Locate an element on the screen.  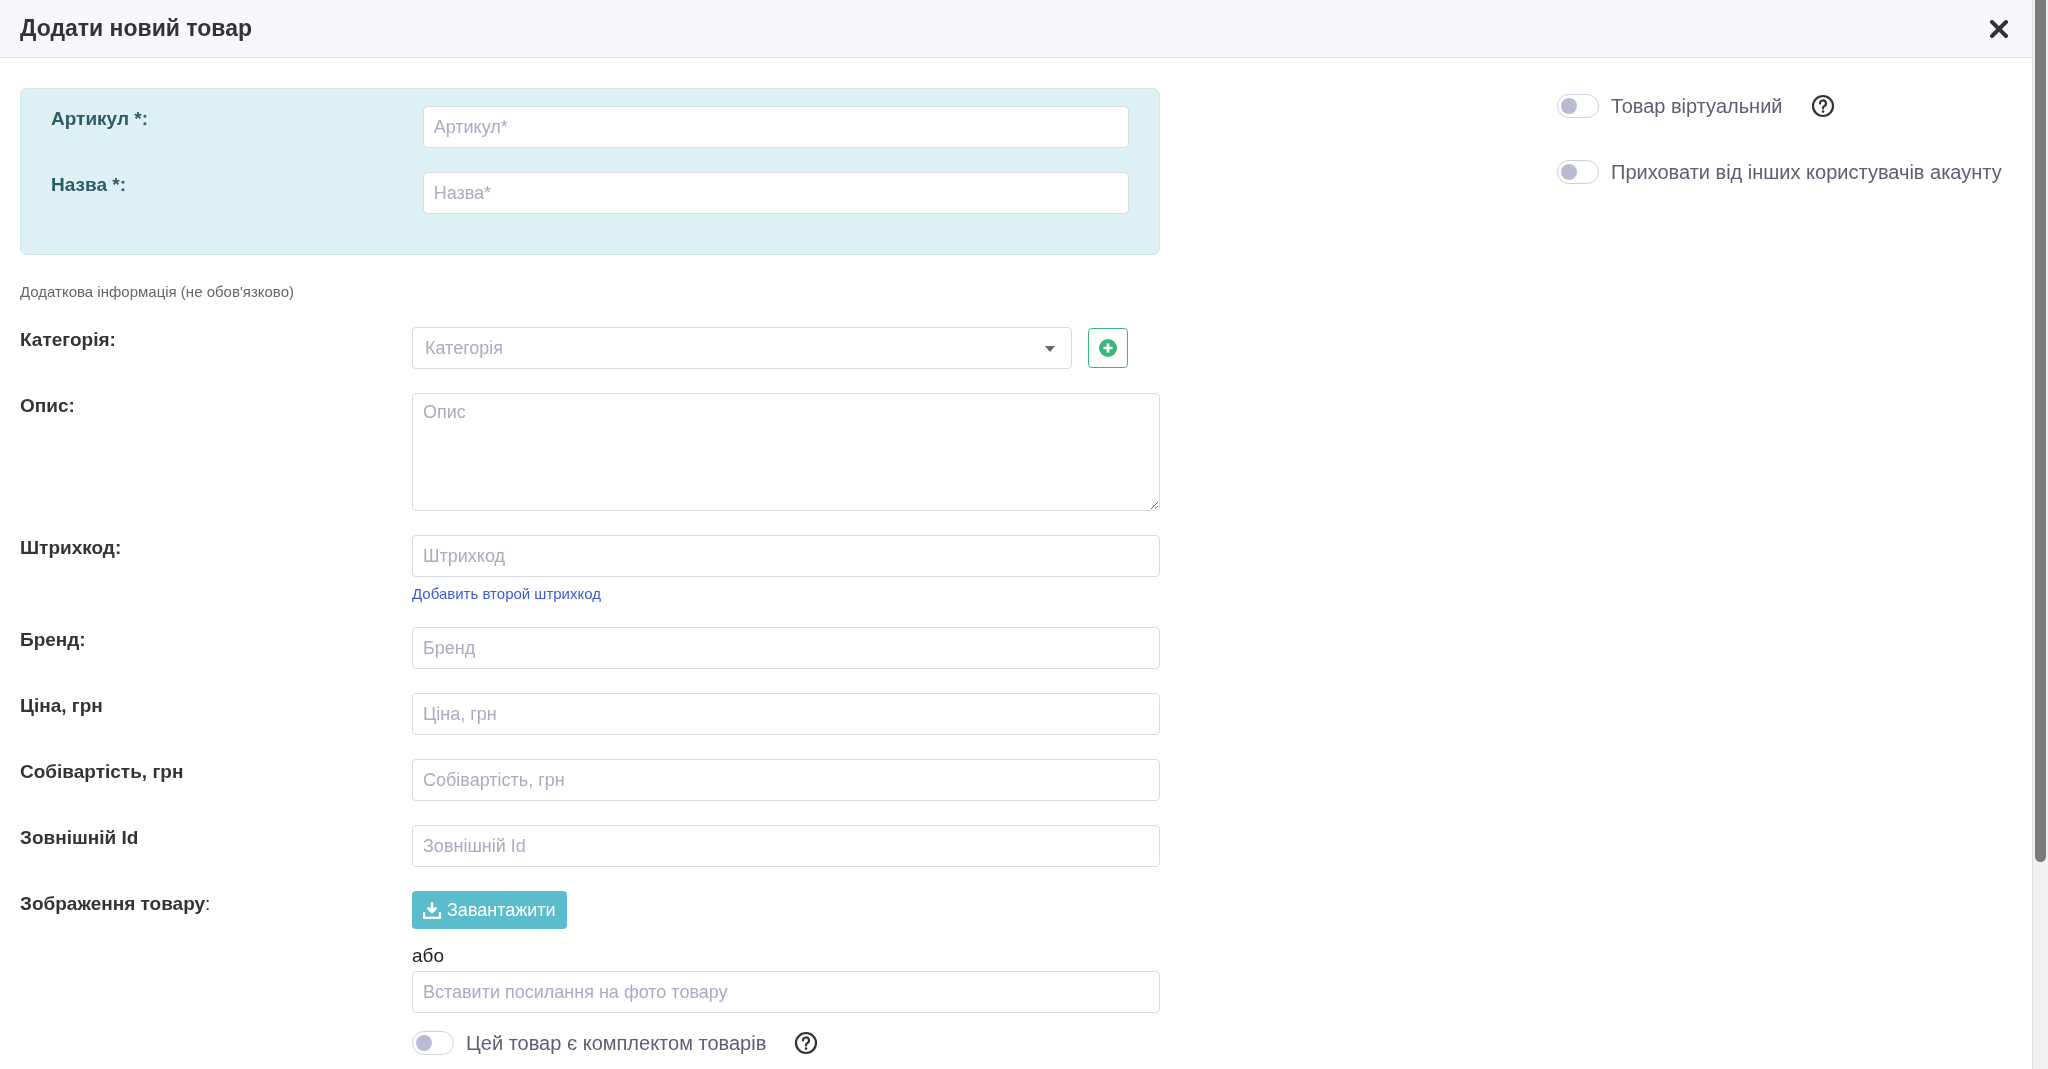
toggle-label: Цей товар є комплектом товарів is located at coordinates (616, 1043).